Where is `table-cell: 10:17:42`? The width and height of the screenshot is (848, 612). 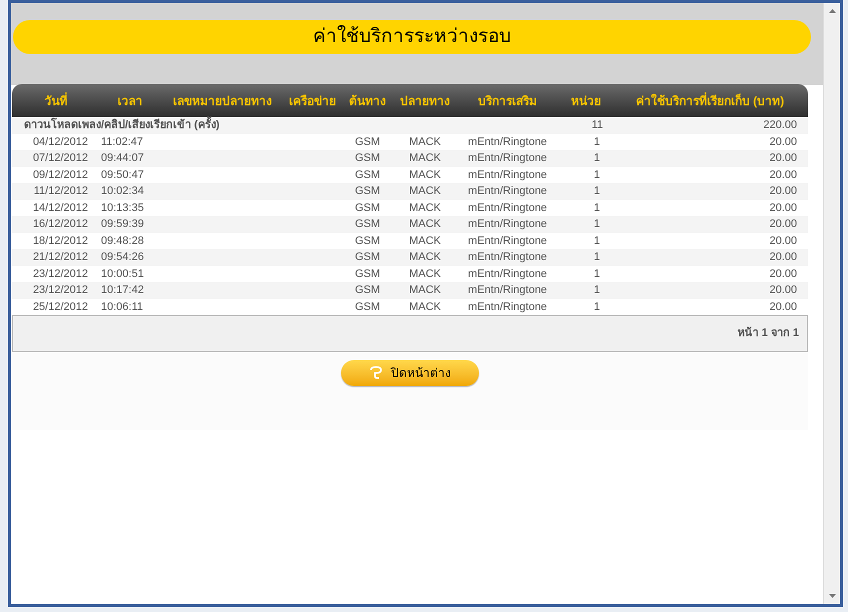 table-cell: 10:17:42 is located at coordinates (130, 290).